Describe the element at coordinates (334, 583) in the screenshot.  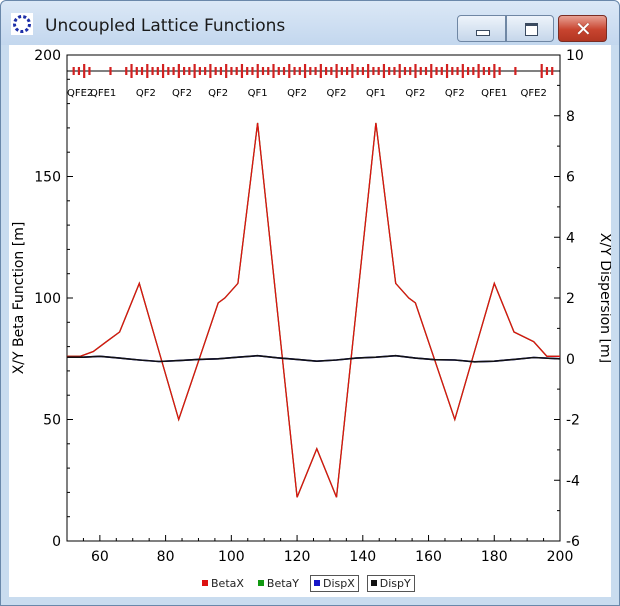
I see `legend-item-dispx: DispX` at that location.